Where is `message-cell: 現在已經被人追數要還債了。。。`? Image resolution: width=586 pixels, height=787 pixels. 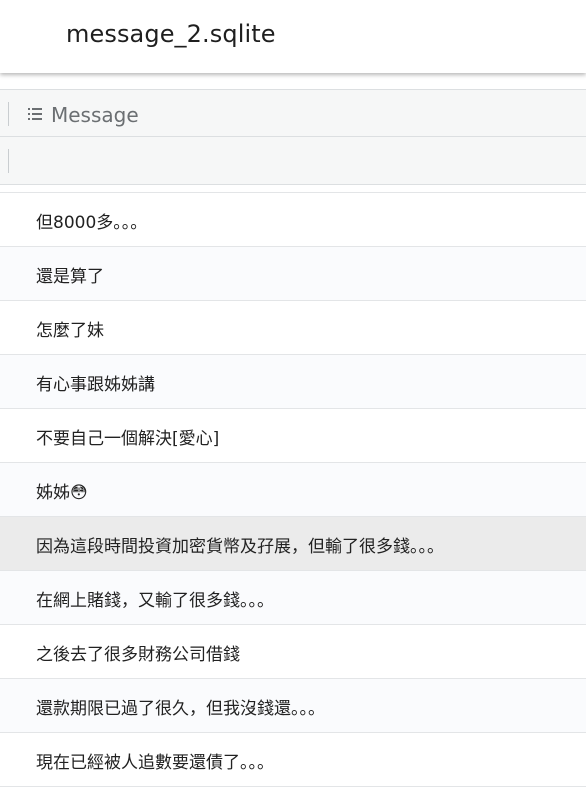 message-cell: 現在已經被人追數要還債了。。。 is located at coordinates (155, 763).